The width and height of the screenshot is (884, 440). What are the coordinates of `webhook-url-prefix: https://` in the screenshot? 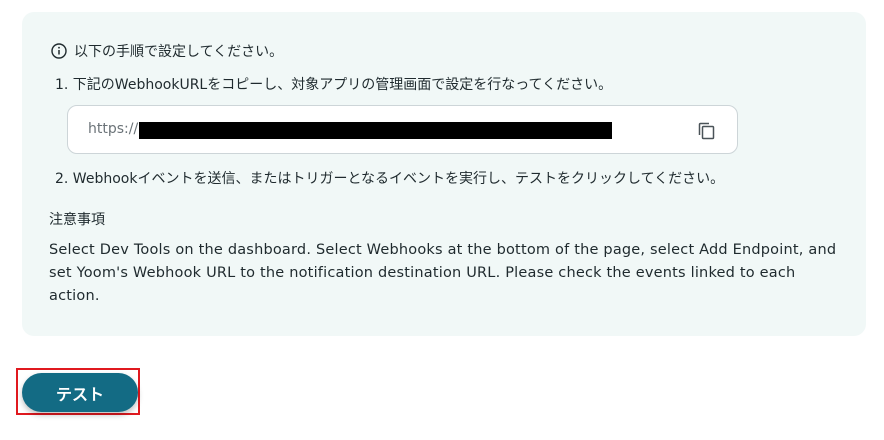 It's located at (113, 129).